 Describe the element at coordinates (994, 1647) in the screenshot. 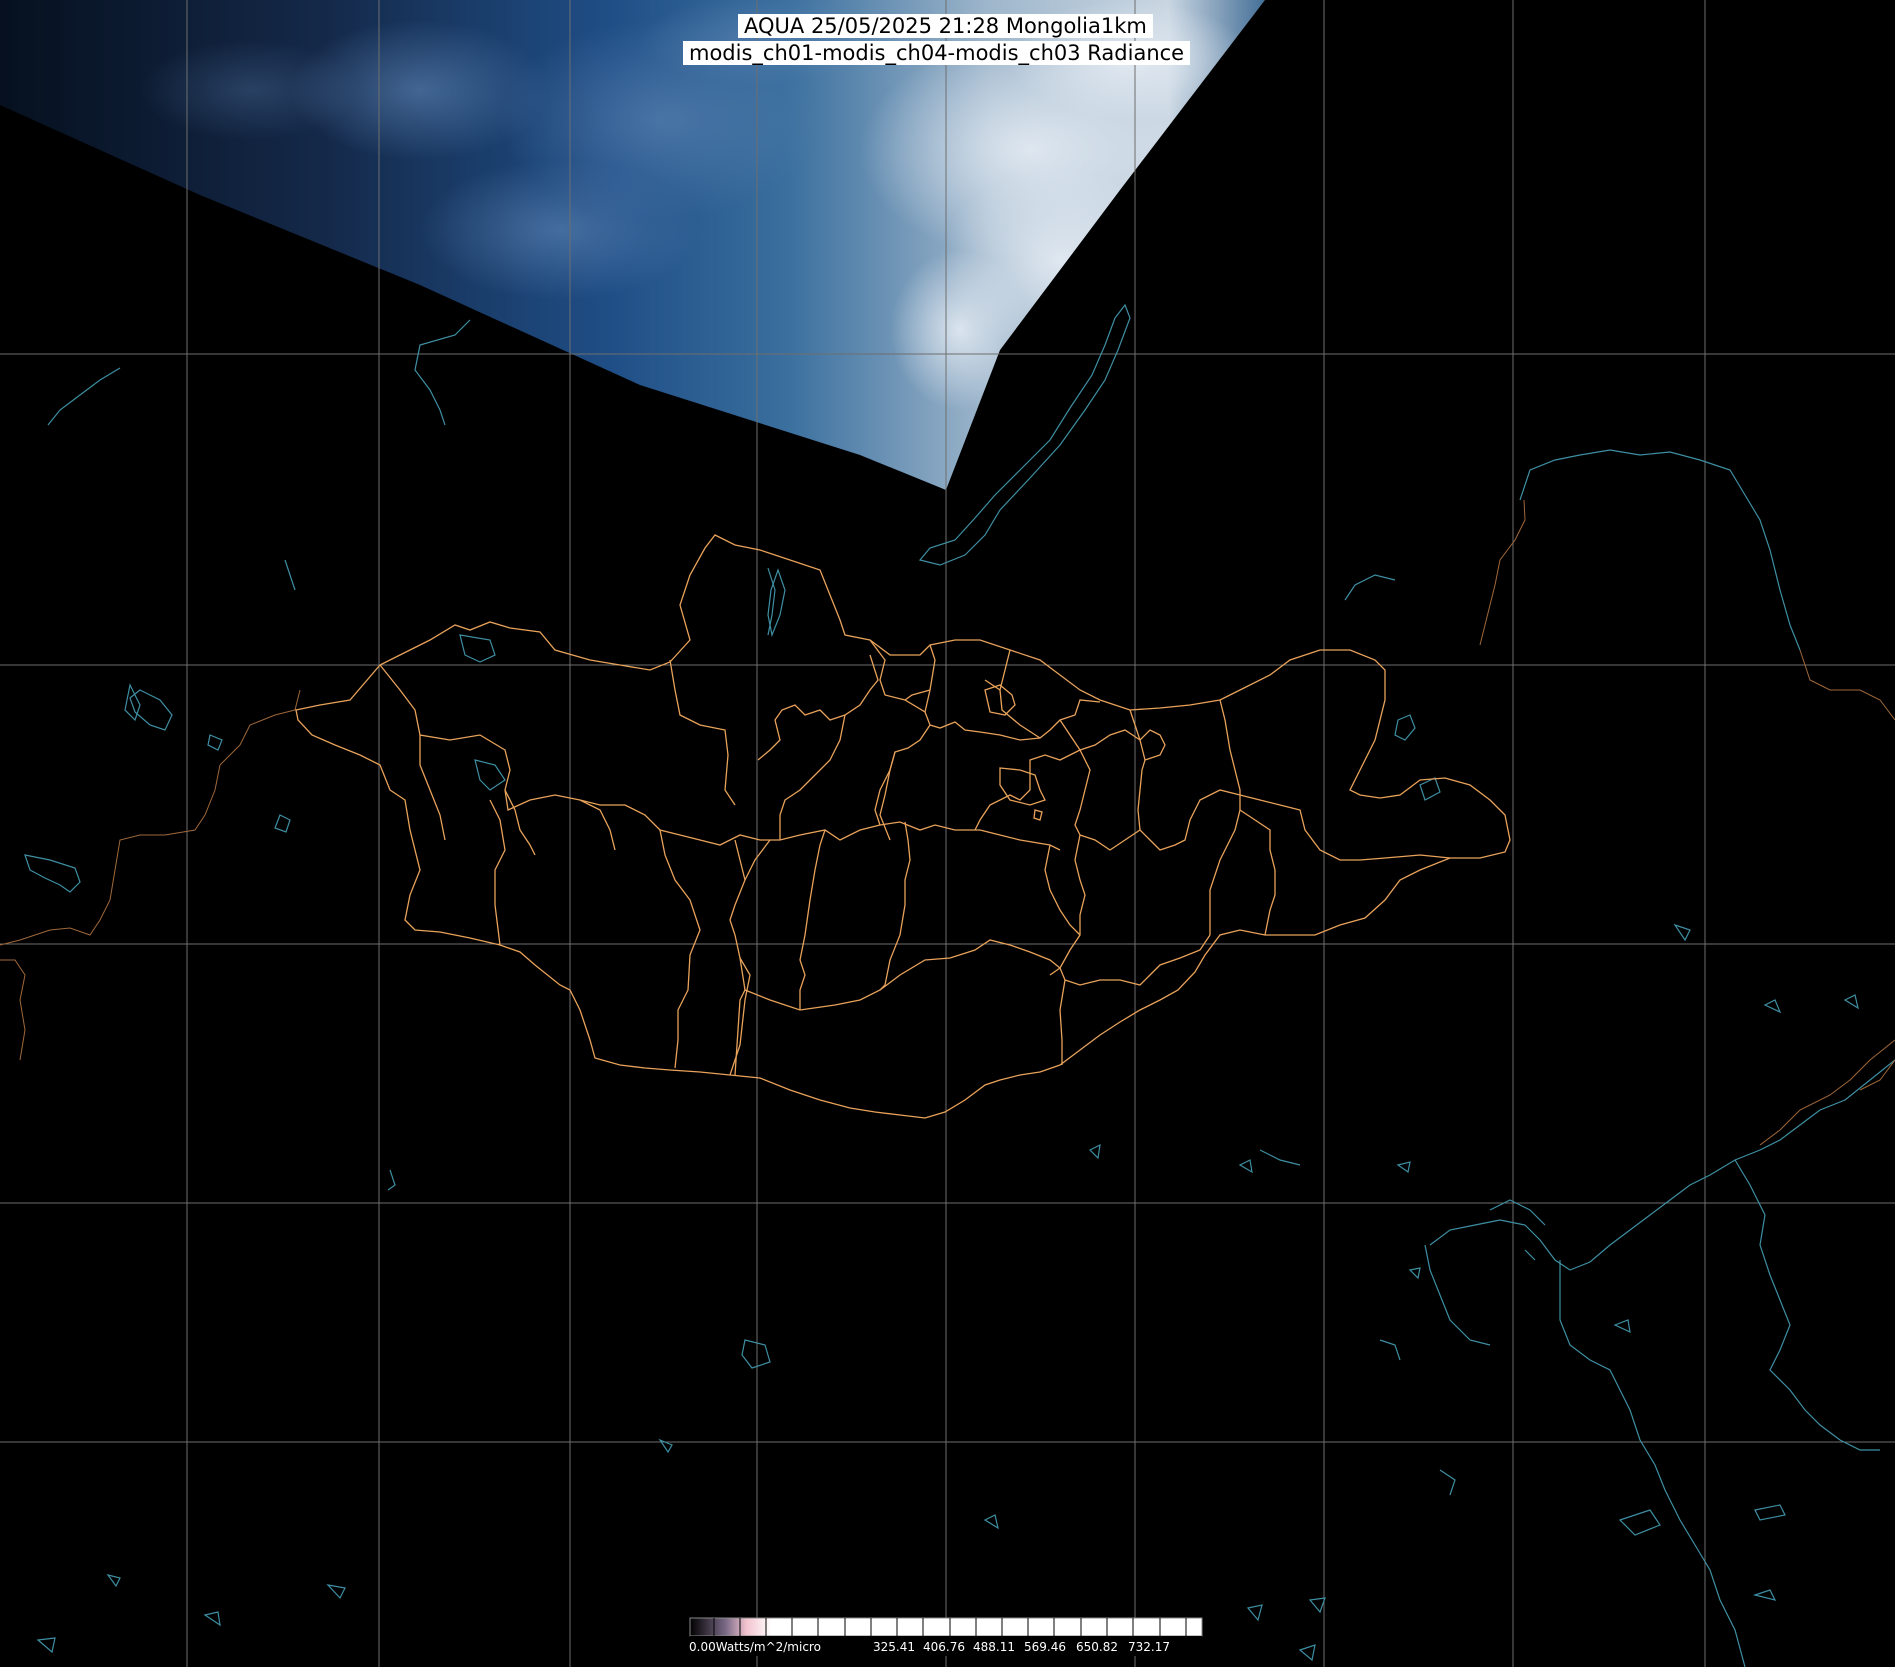

I see `legend-tick-label: 488.11` at that location.